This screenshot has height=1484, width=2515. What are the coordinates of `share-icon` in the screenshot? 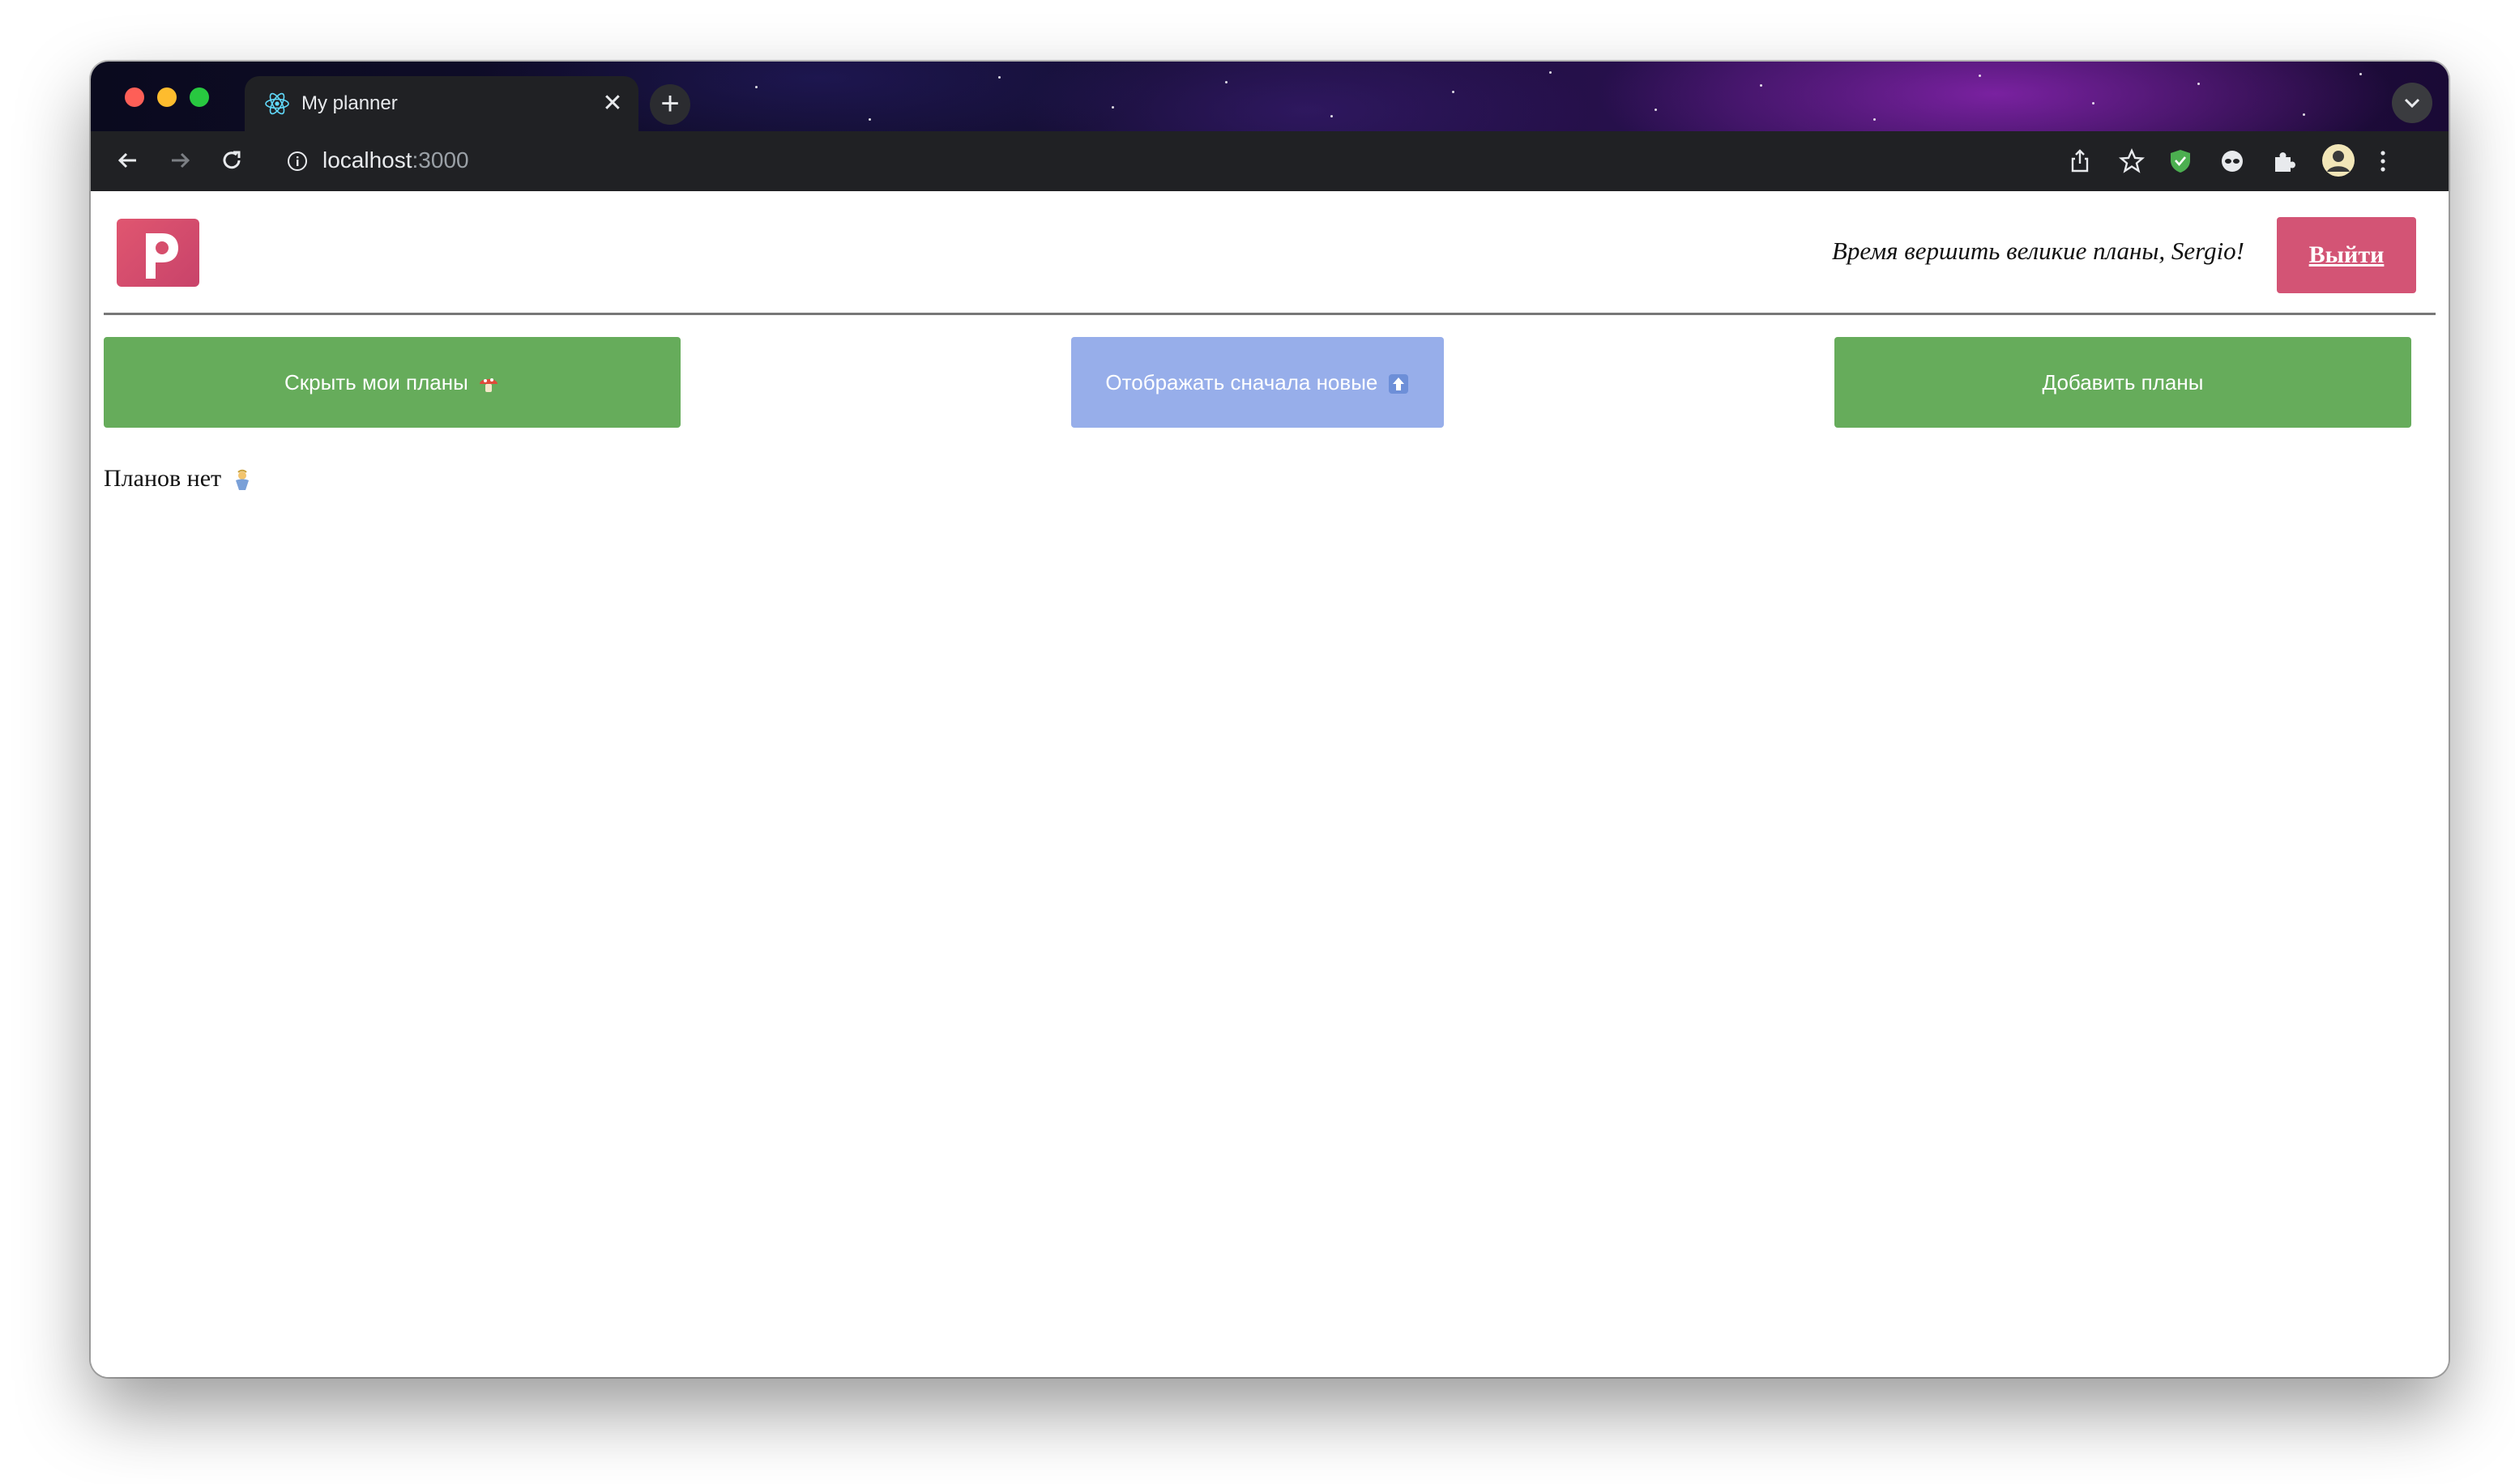 It's located at (2080, 161).